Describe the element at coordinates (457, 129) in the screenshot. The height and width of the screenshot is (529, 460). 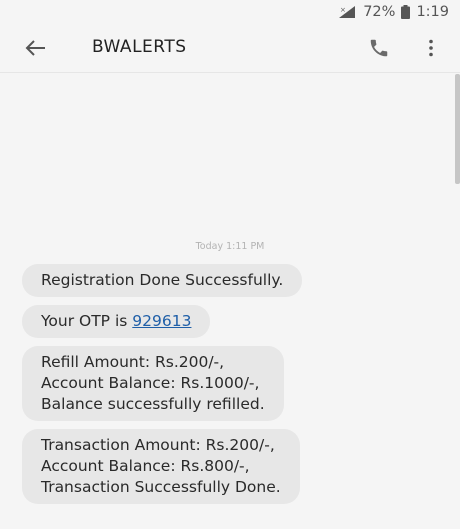
I see `scrollbar` at that location.